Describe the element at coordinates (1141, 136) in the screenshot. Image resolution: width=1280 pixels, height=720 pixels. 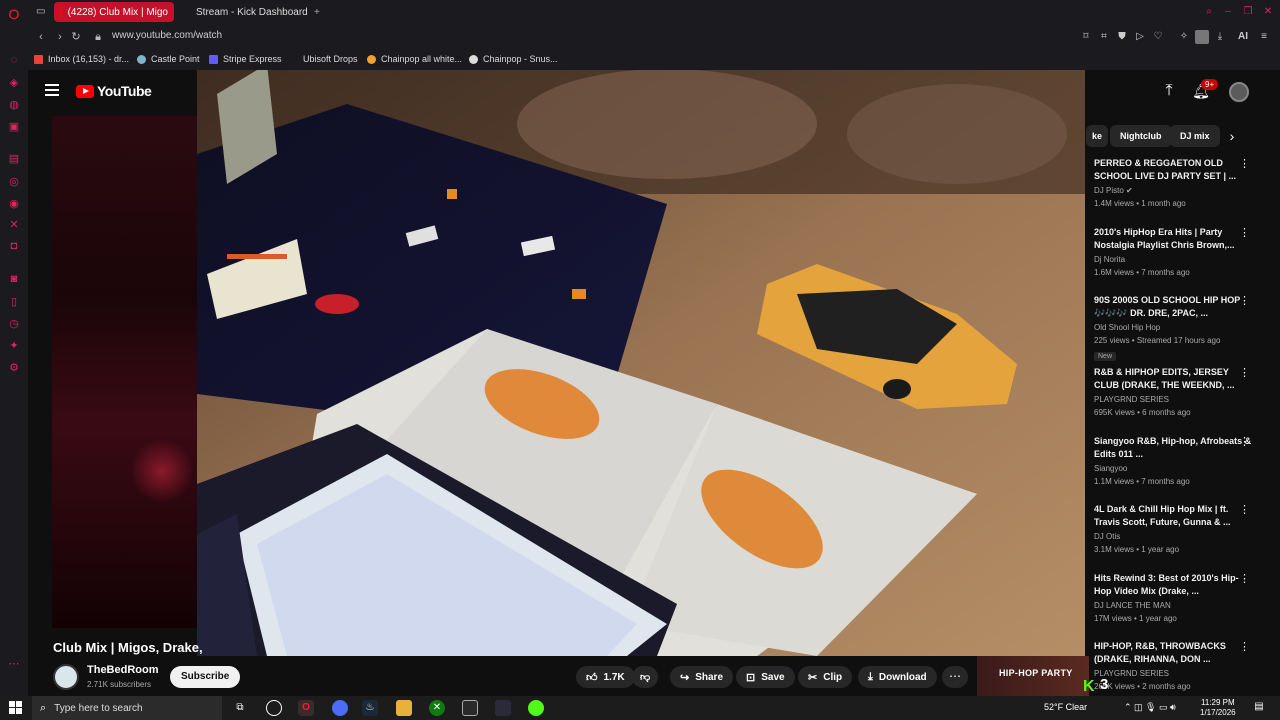
I see `chip-nightclub: Nightclub` at that location.